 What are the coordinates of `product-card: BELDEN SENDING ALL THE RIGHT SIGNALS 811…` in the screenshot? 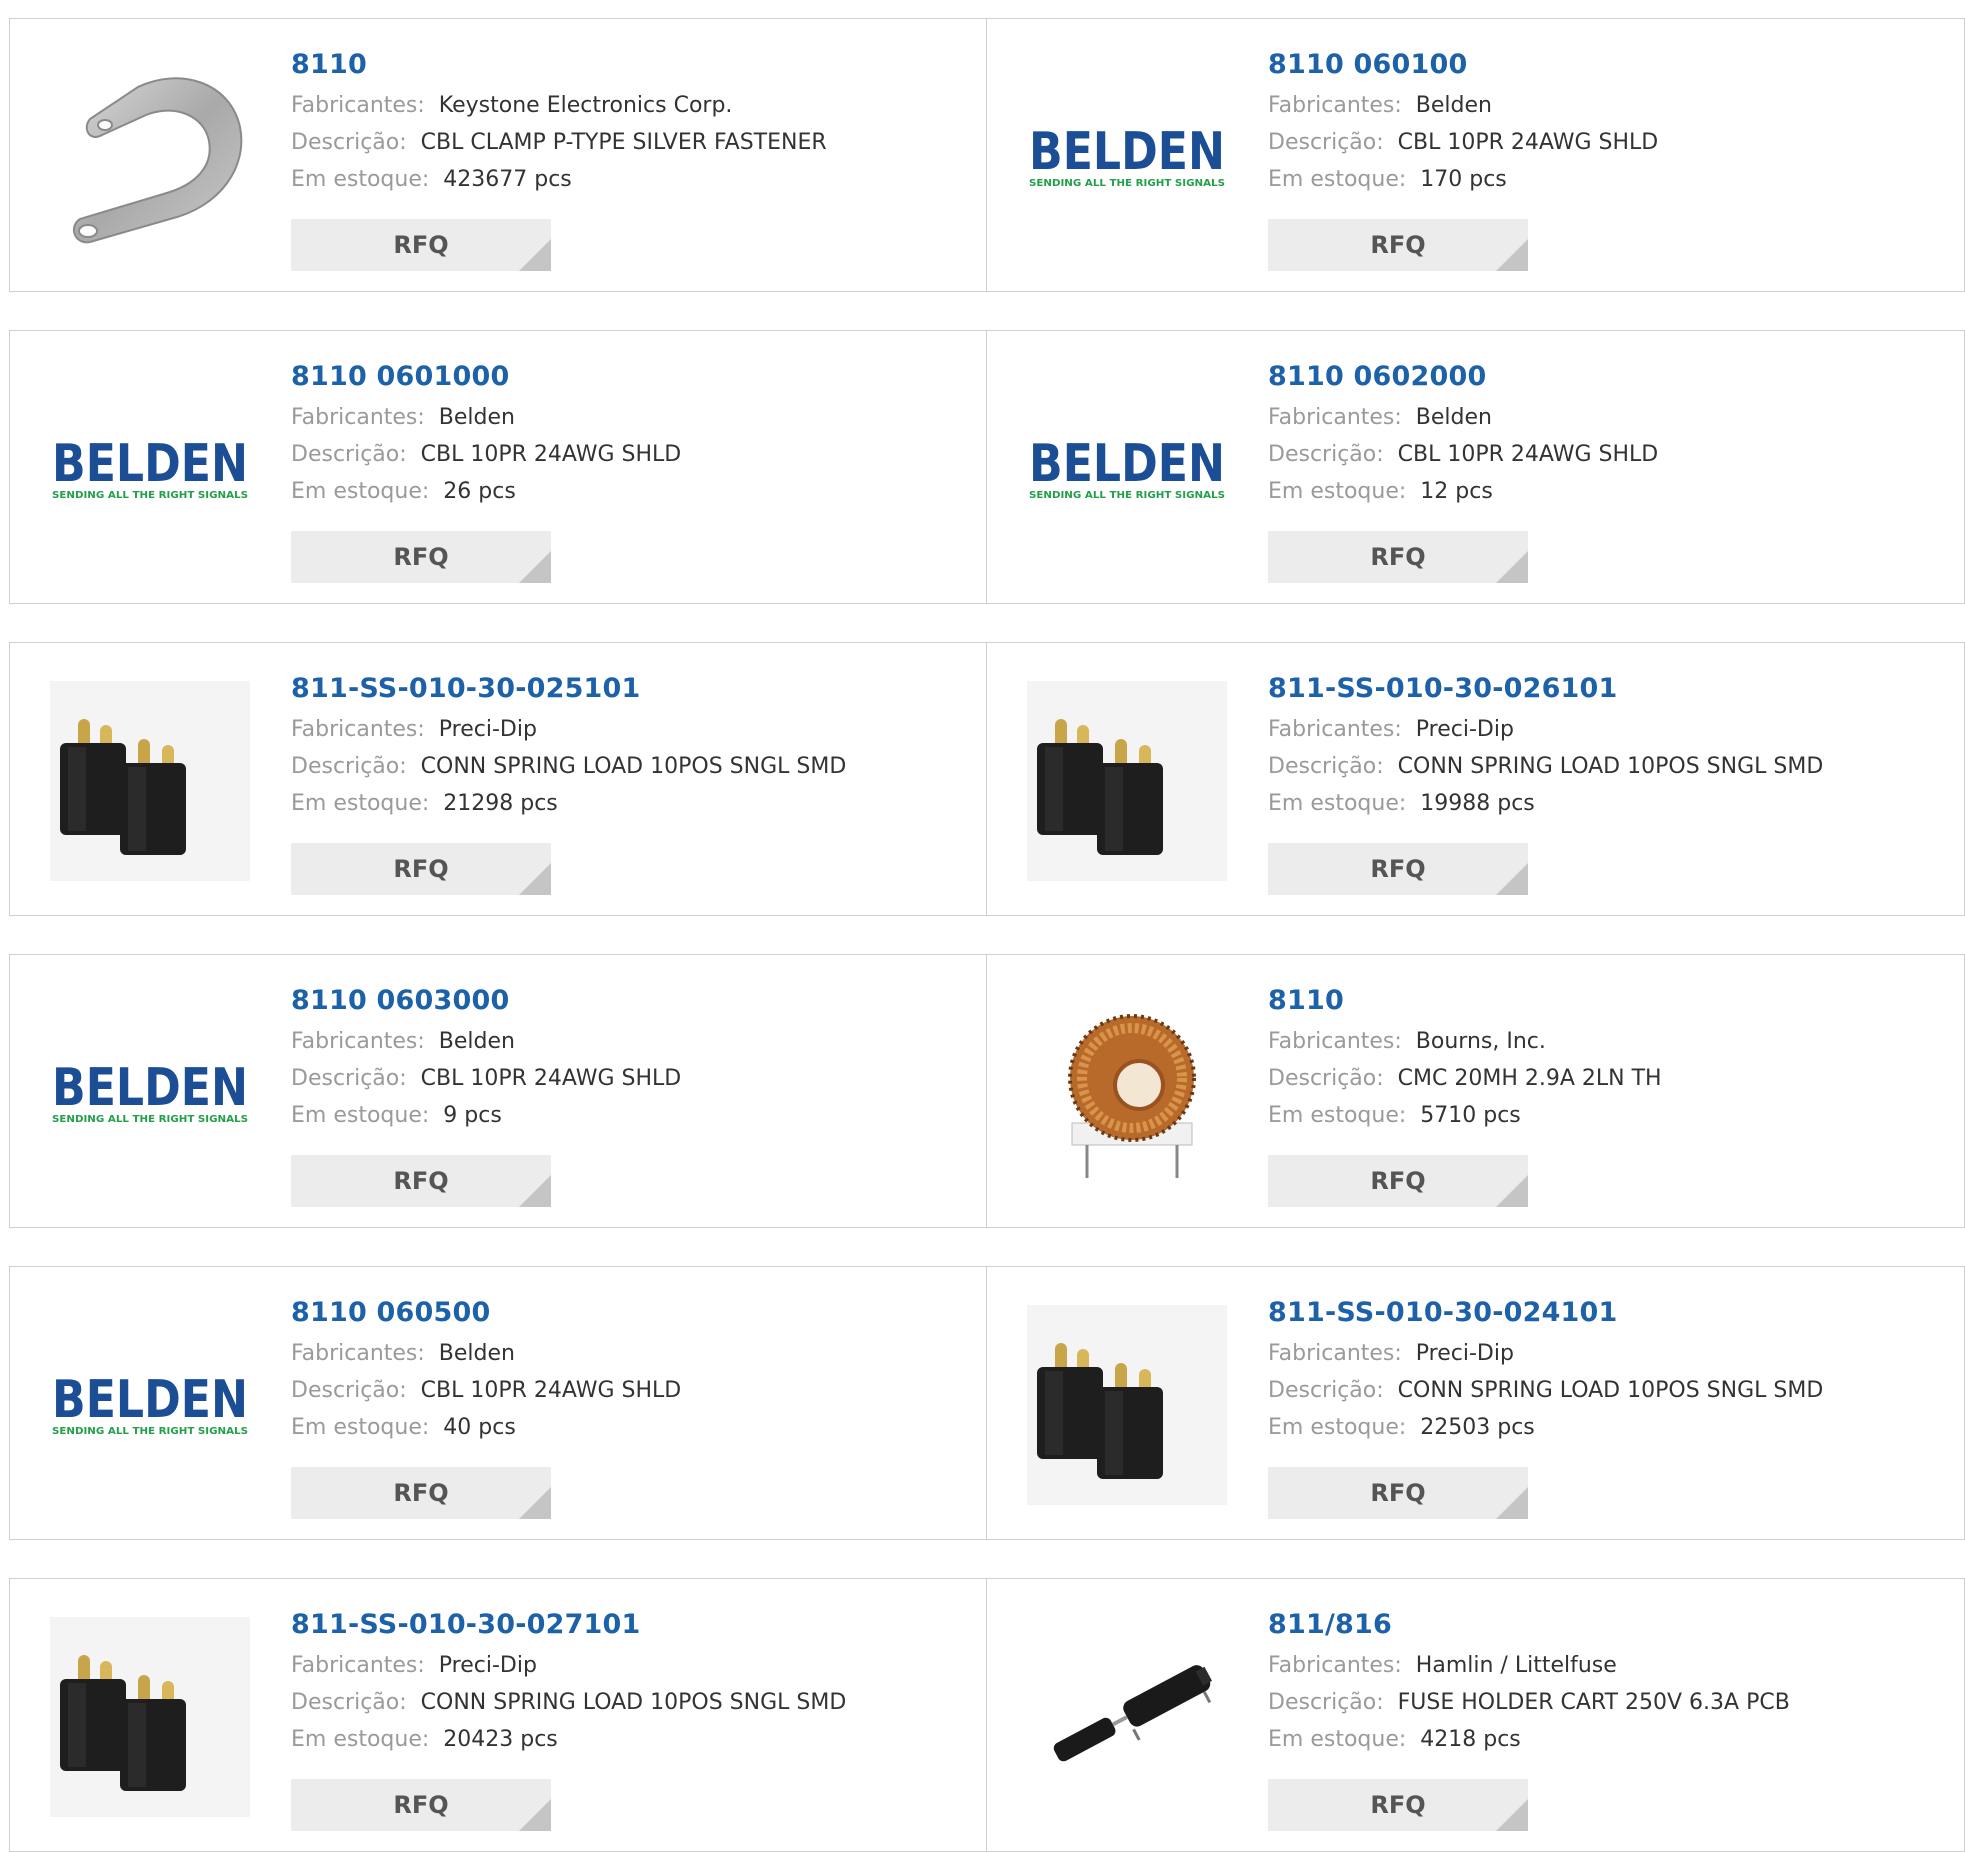 It's located at (498, 467).